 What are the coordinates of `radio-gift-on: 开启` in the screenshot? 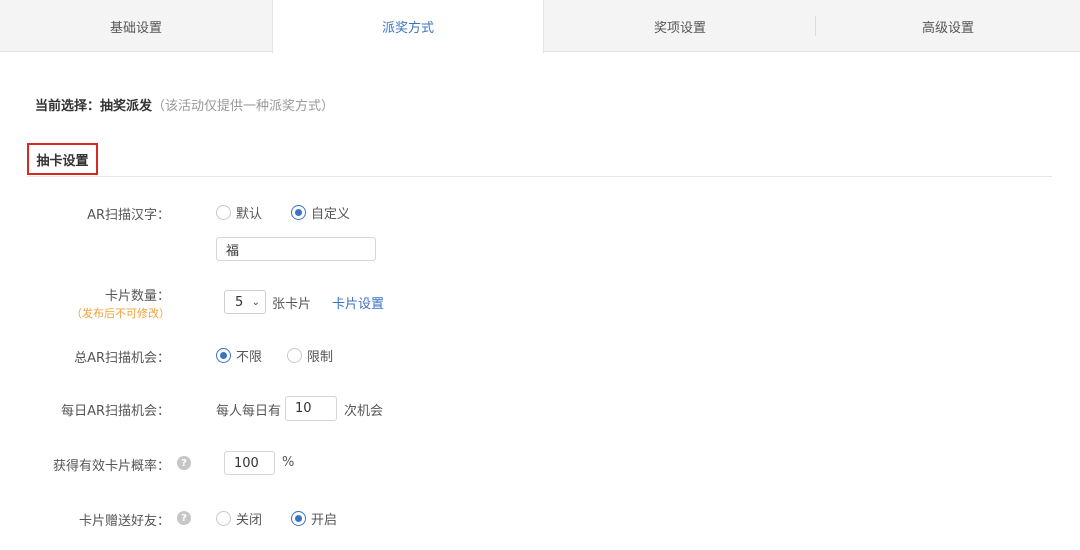 It's located at (314, 518).